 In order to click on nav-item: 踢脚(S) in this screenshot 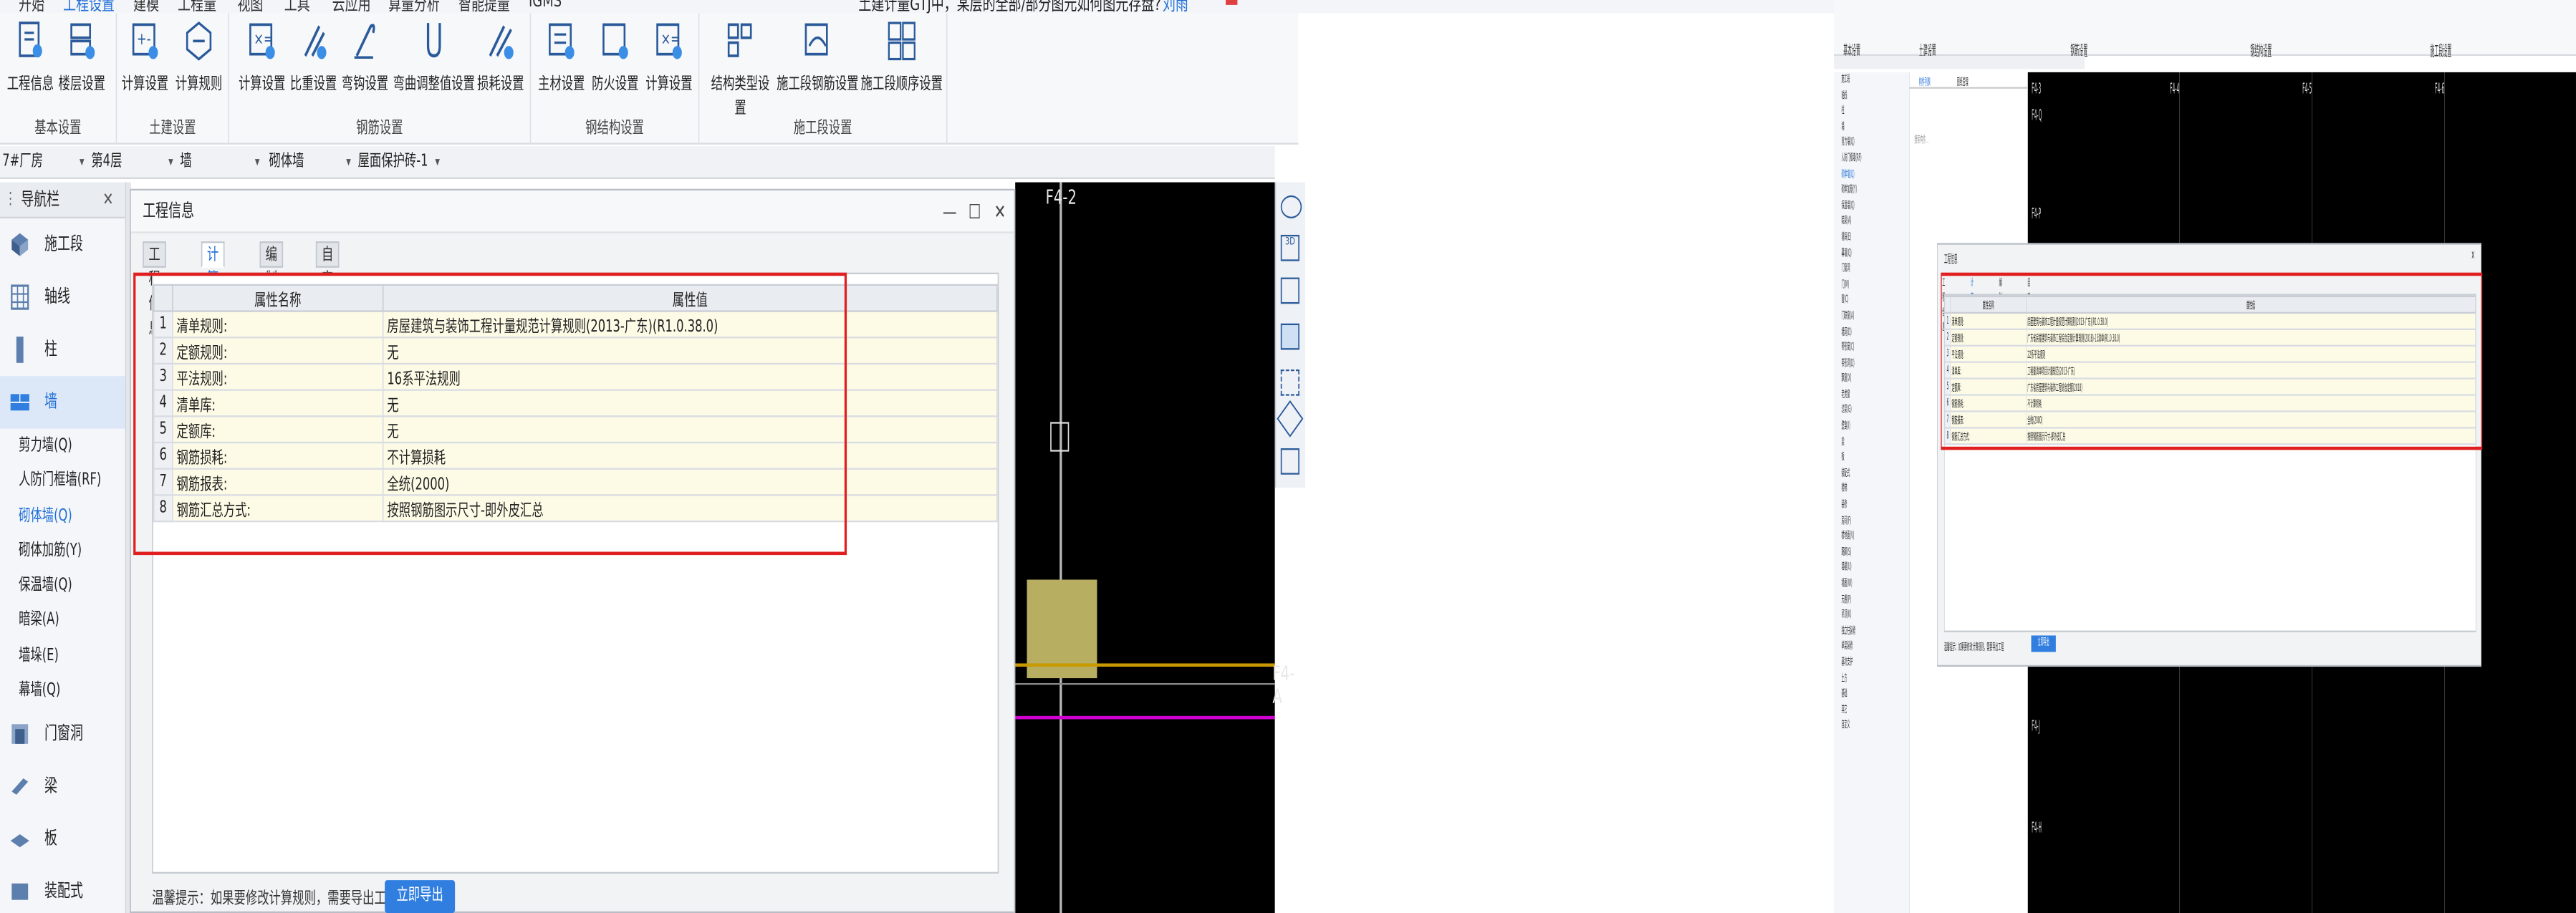, I will do `click(1872, 553)`.